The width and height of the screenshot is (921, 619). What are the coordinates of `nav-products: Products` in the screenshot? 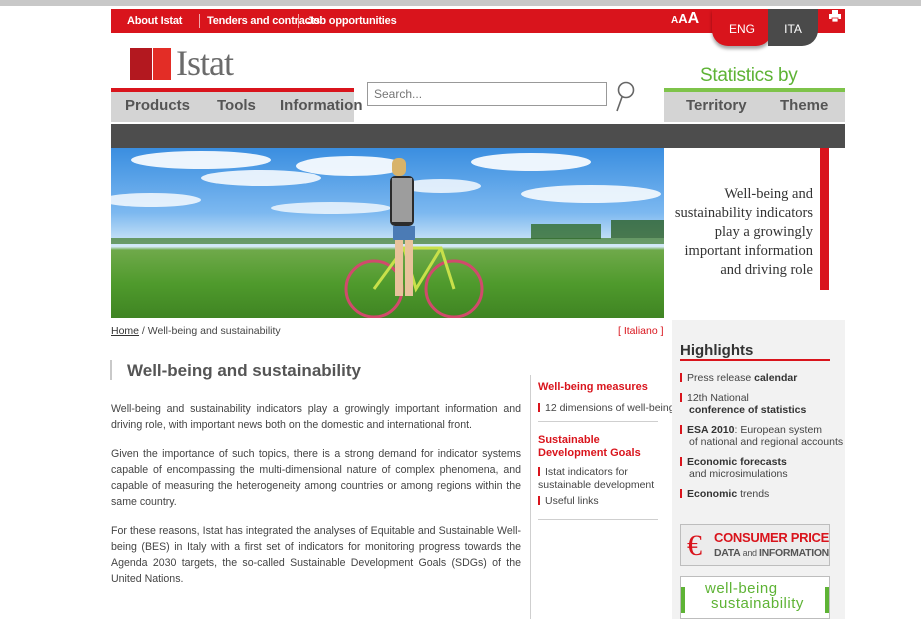 It's located at (157, 105).